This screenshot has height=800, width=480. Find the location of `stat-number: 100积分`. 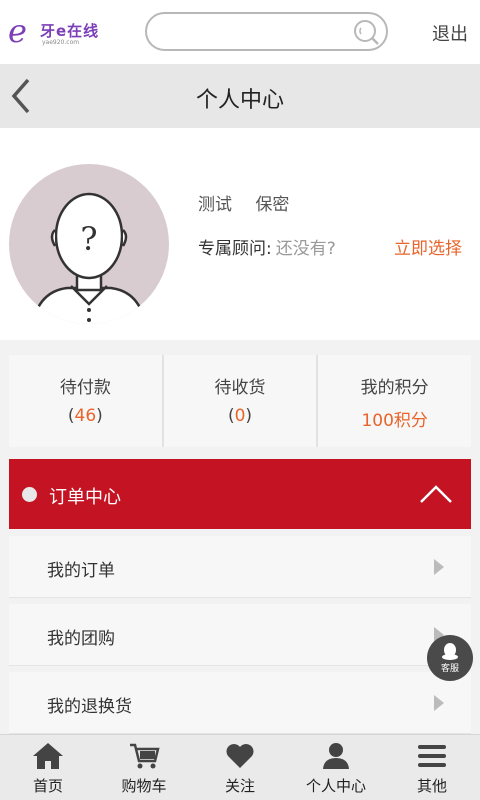

stat-number: 100积分 is located at coordinates (394, 421).